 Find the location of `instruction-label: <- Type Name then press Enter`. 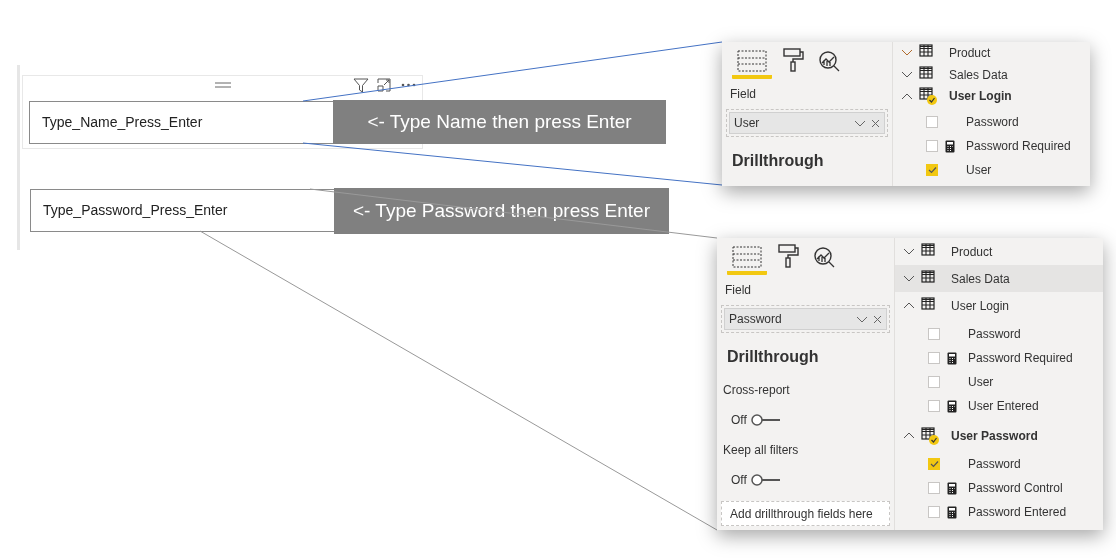

instruction-label: <- Type Name then press Enter is located at coordinates (499, 122).